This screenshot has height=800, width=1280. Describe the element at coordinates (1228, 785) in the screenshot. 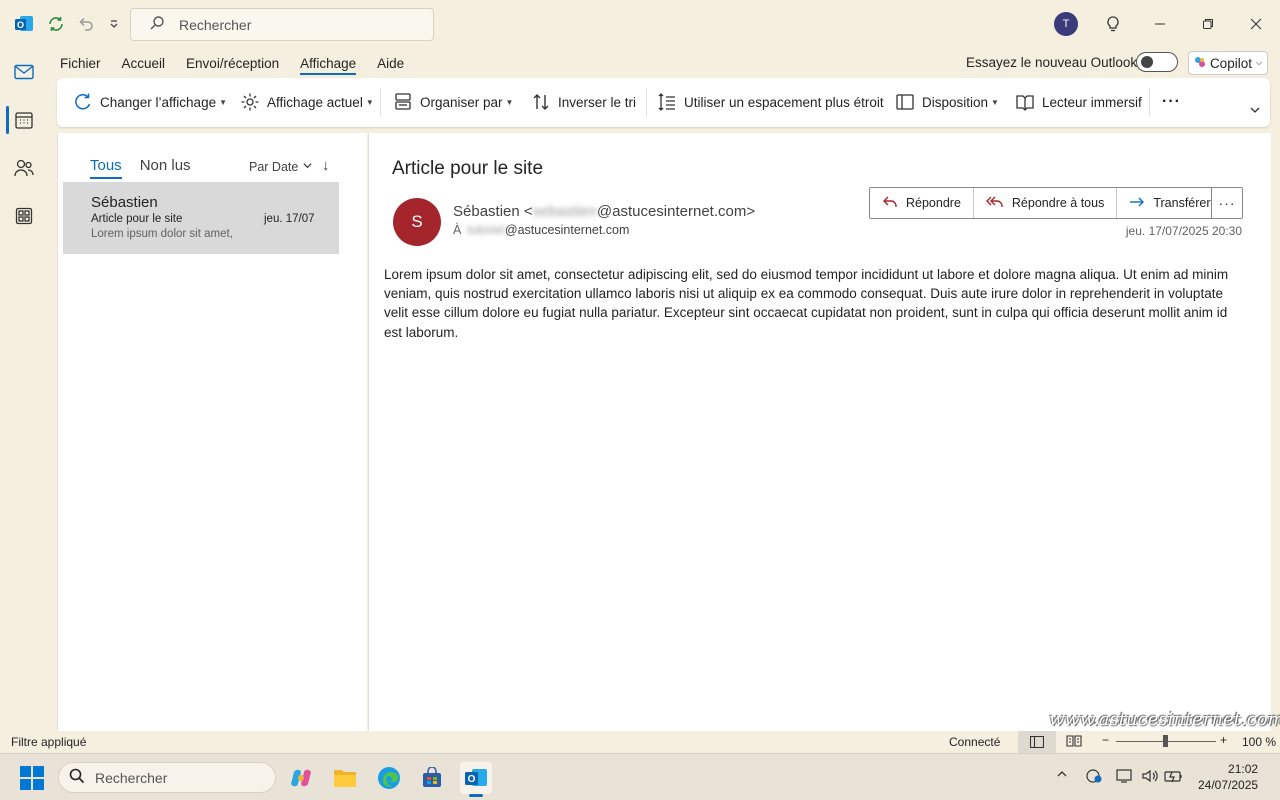

I see `clock-date: 24/07/2025` at that location.